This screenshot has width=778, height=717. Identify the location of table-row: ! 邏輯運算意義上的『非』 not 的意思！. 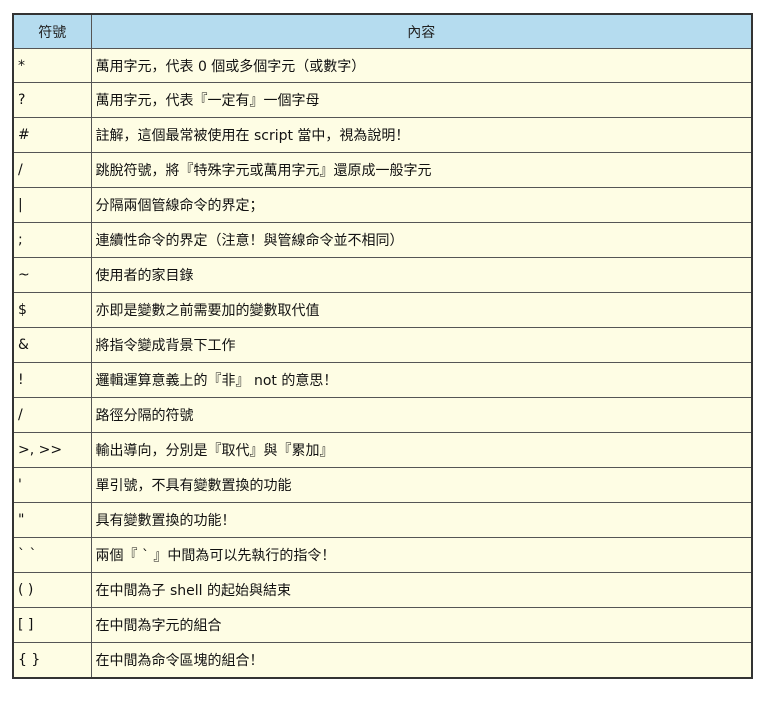
(382, 380).